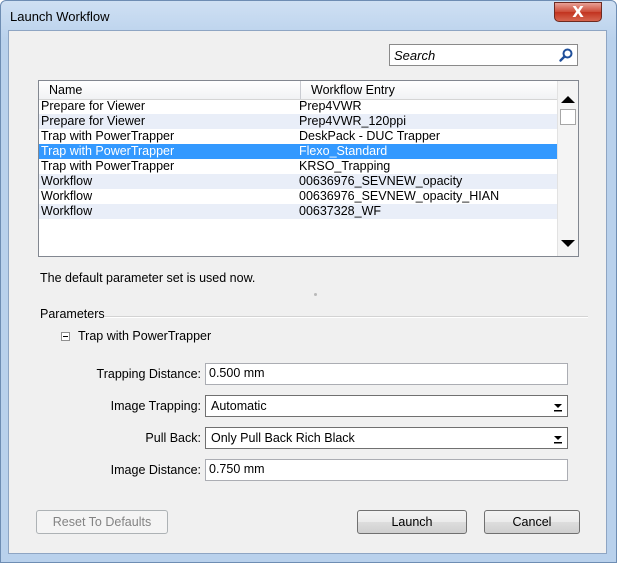 Image resolution: width=617 pixels, height=563 pixels. What do you see at coordinates (298, 196) in the screenshot?
I see `table-row: Workflow 00636976_SEVNEW_opacity_HIAN` at bounding box center [298, 196].